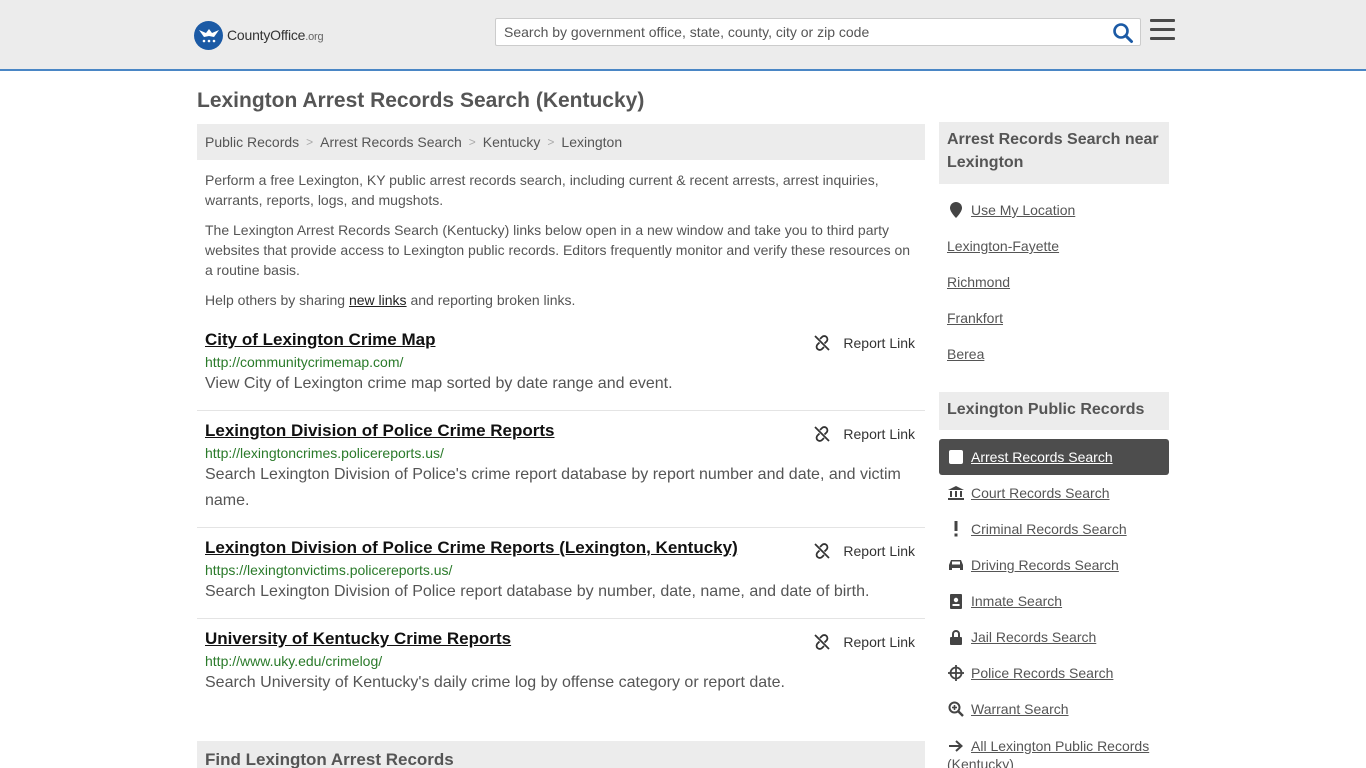 The width and height of the screenshot is (1366, 768). What do you see at coordinates (561, 754) in the screenshot?
I see `find-records-heading: Find Lexington Arrest Records` at bounding box center [561, 754].